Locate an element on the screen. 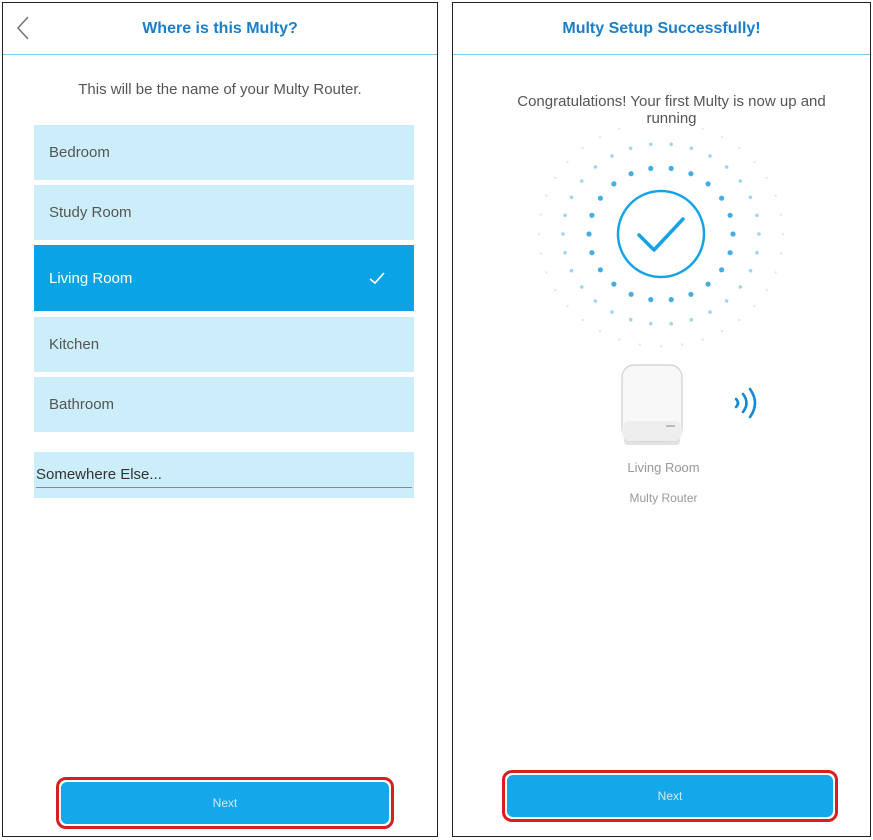 The image size is (873, 840). room-option-label: Bedroom is located at coordinates (79, 152).